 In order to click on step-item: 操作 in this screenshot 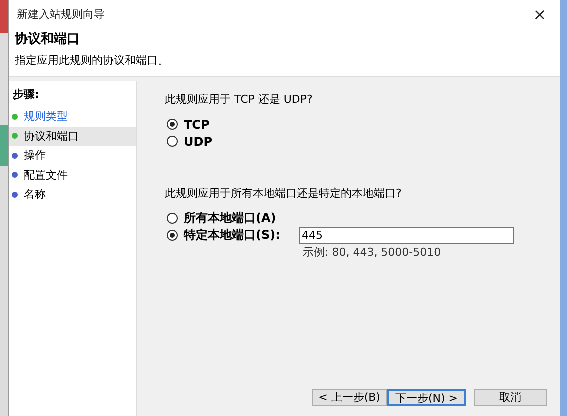, I will do `click(72, 156)`.